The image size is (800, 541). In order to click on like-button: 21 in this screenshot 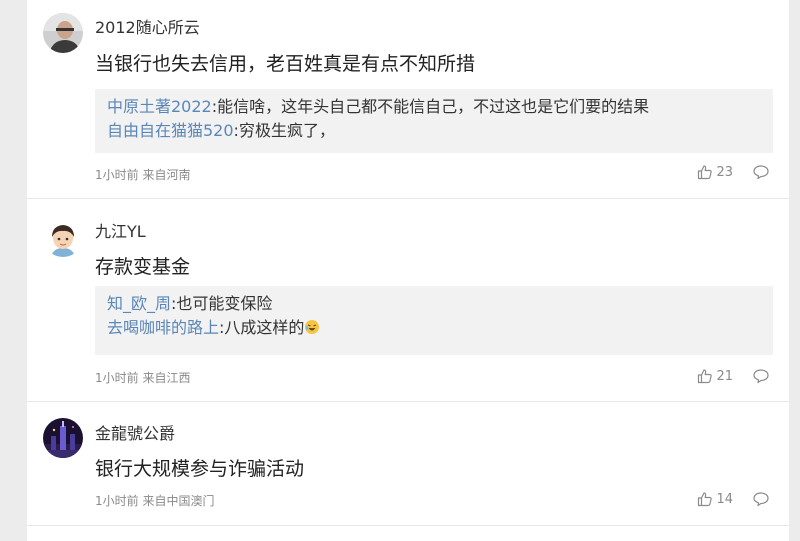, I will do `click(725, 376)`.